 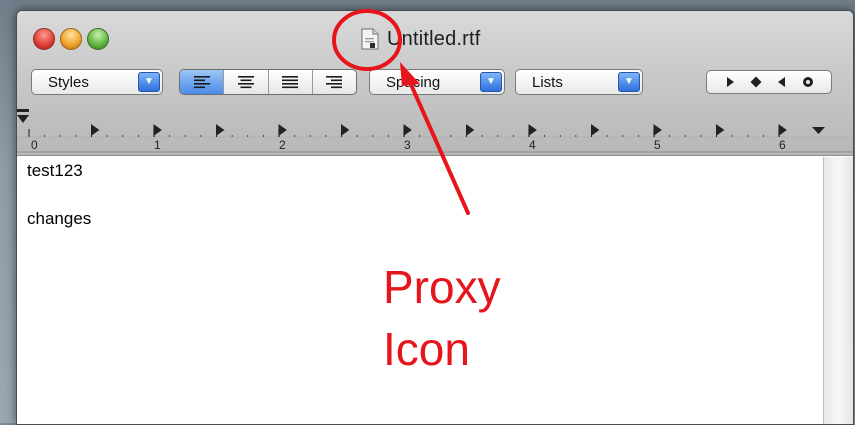 I want to click on play-right-icon, so click(x=730, y=82).